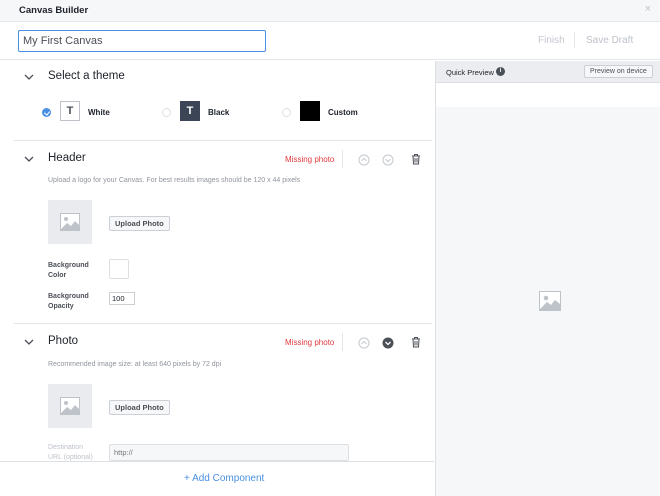 The width and height of the screenshot is (660, 496). Describe the element at coordinates (224, 478) in the screenshot. I see `add-component-button: + Add Component` at that location.